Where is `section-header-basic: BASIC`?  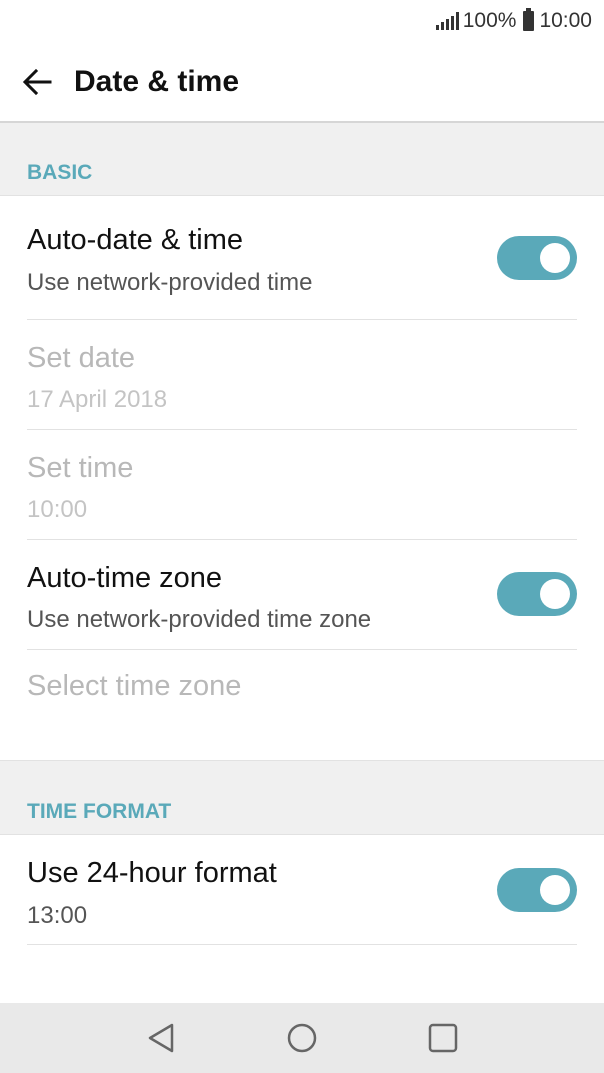
section-header-basic: BASIC is located at coordinates (302, 159).